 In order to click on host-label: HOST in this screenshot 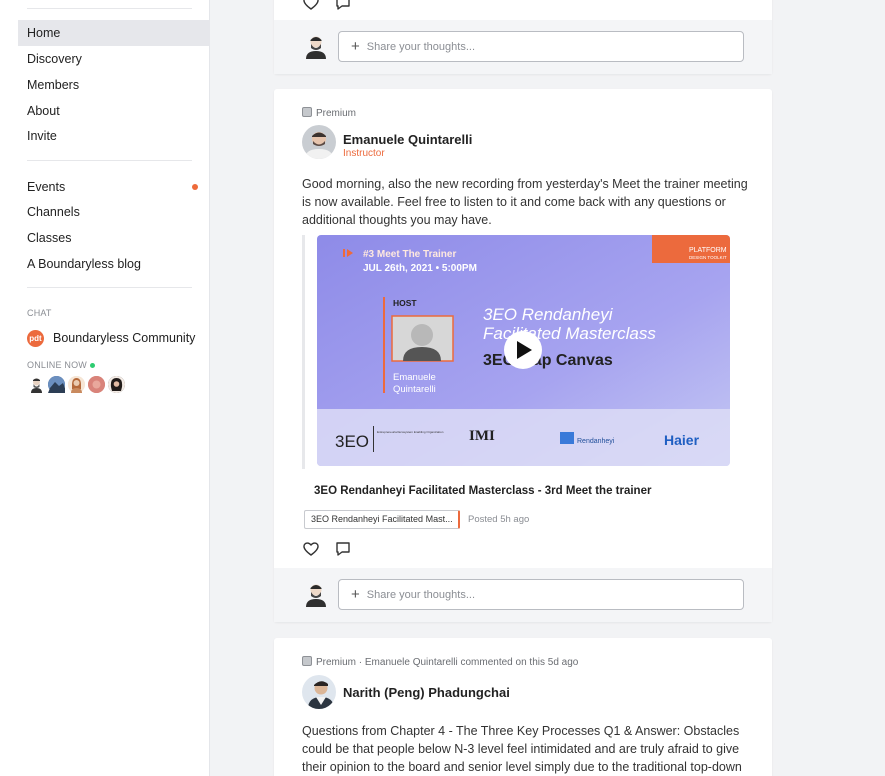, I will do `click(405, 303)`.